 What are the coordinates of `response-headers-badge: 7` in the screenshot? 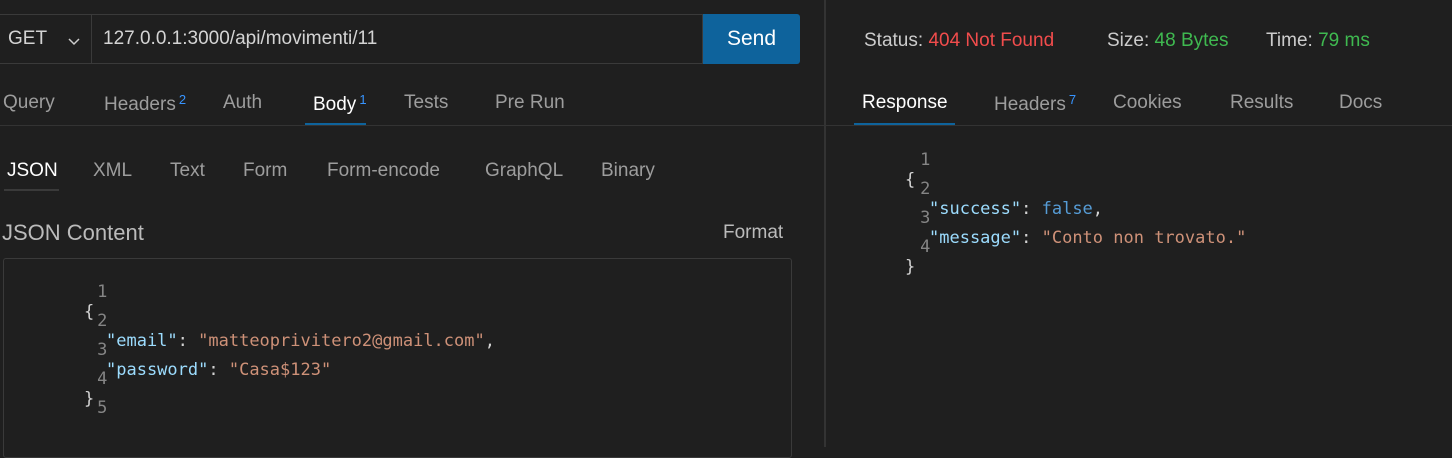 It's located at (1072, 99).